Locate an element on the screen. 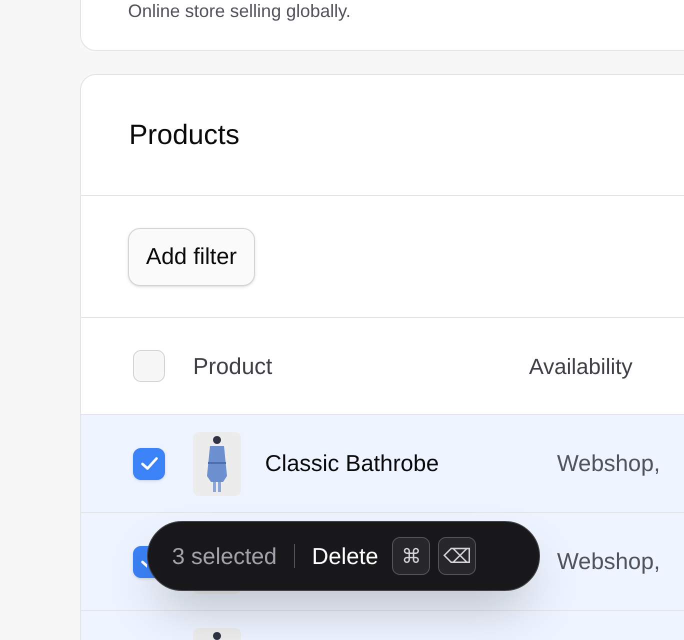 This screenshot has height=640, width=684. shortcut-key: ⌫ is located at coordinates (457, 556).